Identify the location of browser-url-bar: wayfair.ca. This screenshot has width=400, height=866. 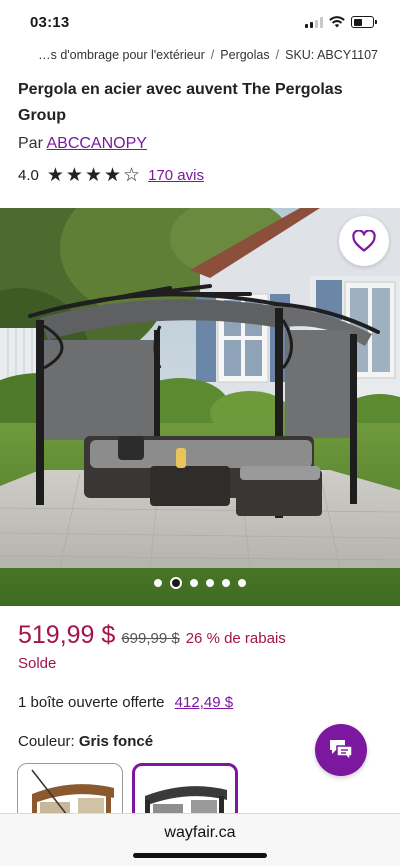
(200, 839).